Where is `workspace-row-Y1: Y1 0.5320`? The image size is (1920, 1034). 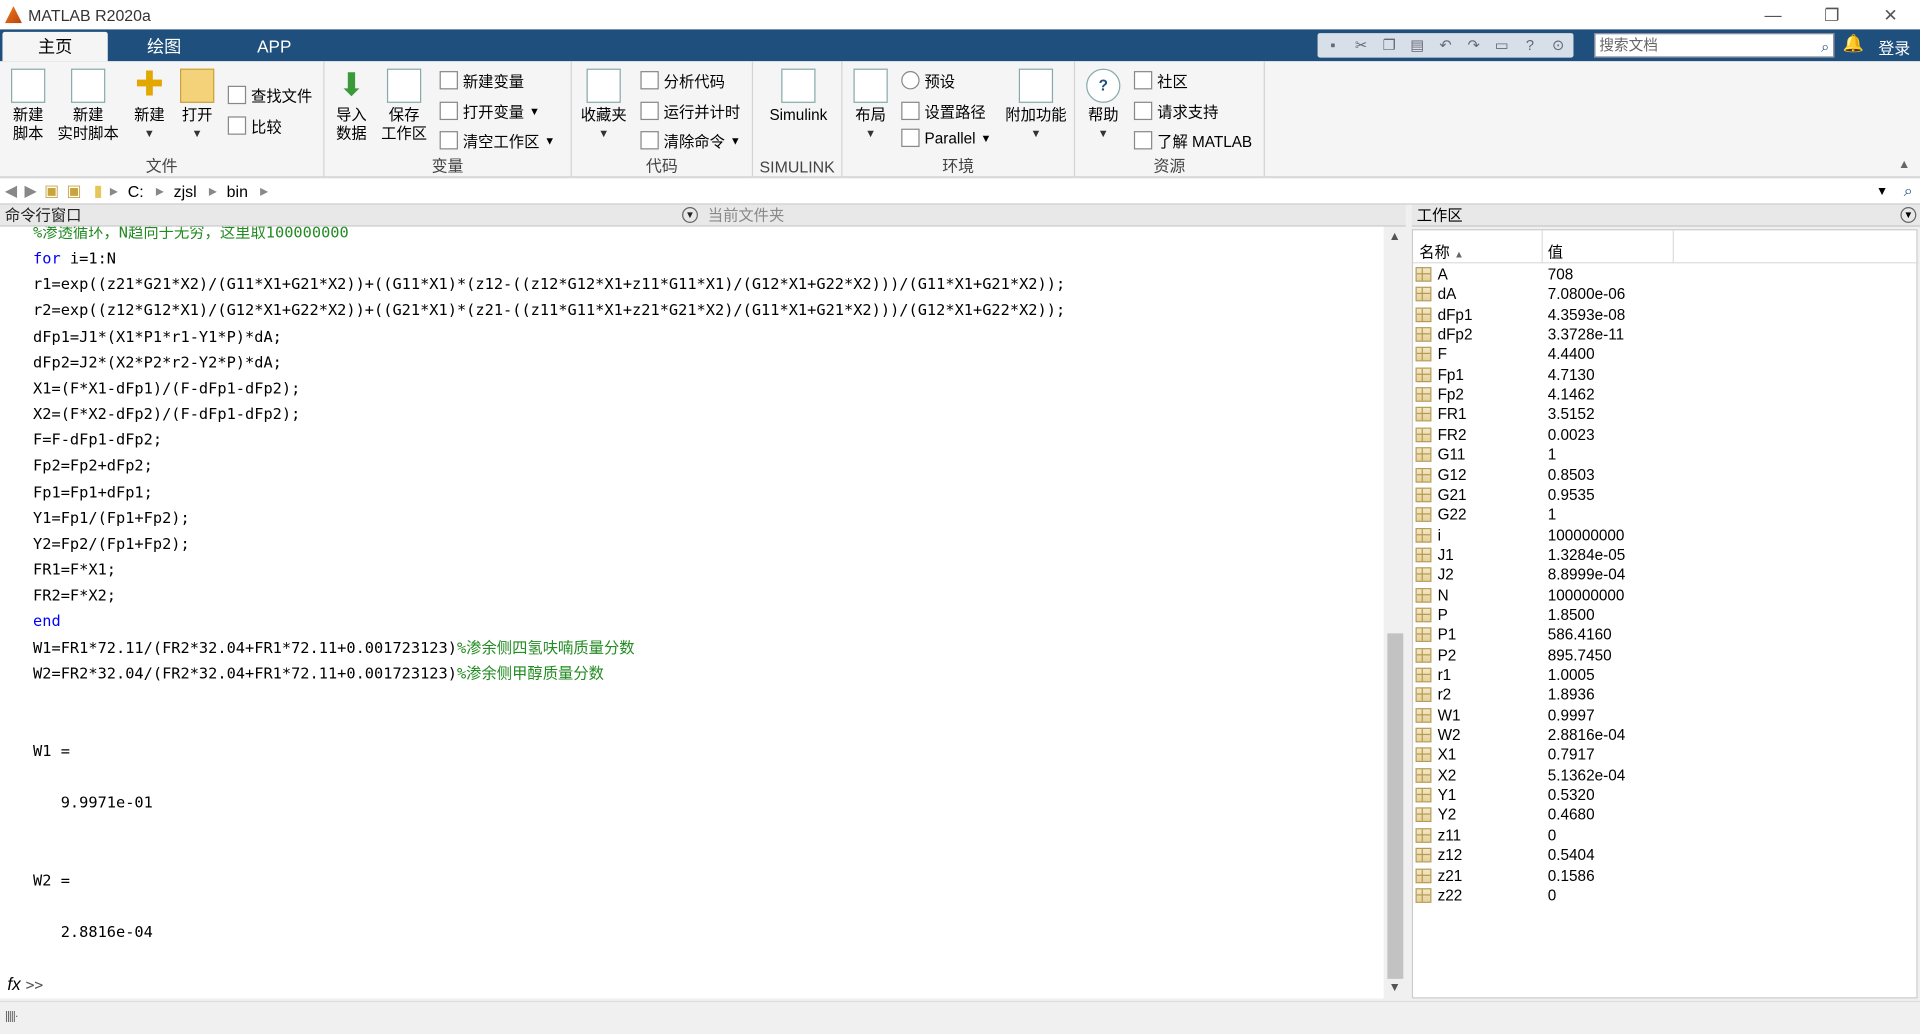 workspace-row-Y1: Y1 0.5320 is located at coordinates (1666, 795).